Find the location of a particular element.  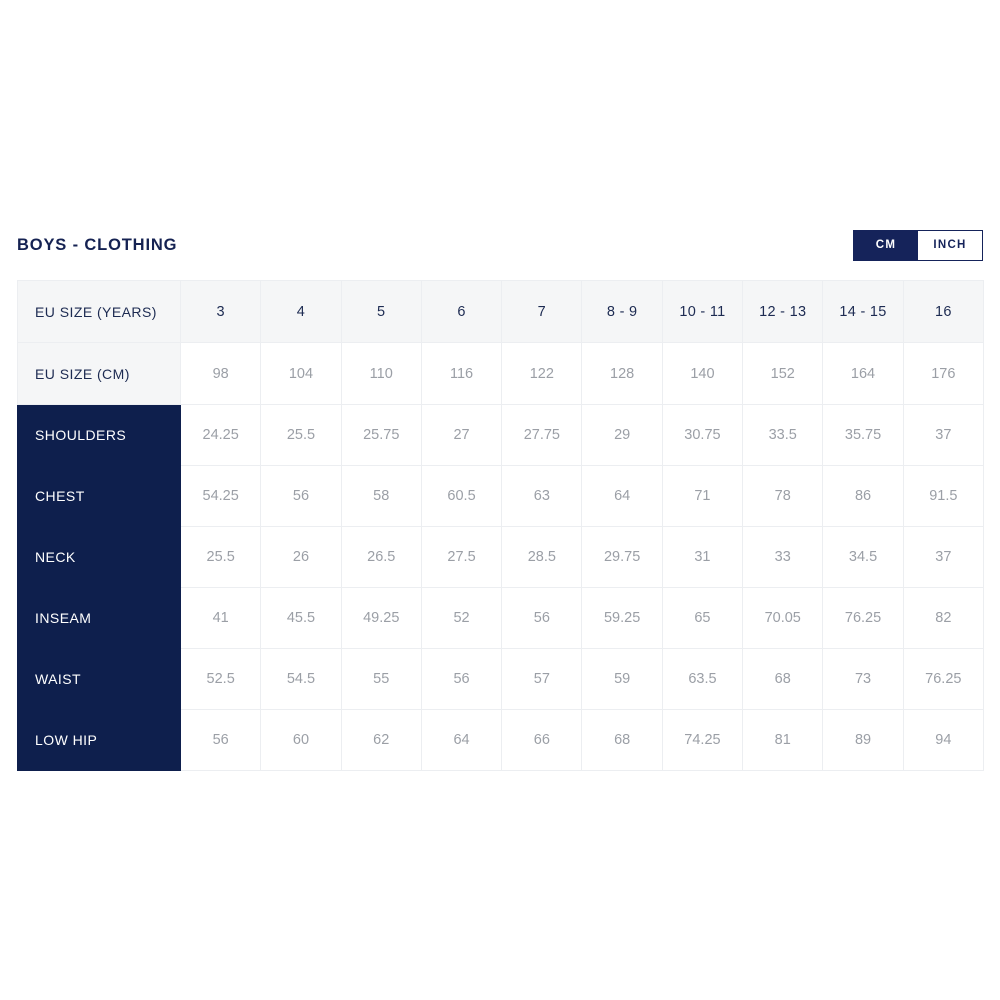

table-cell: 8 - 9 is located at coordinates (622, 311).